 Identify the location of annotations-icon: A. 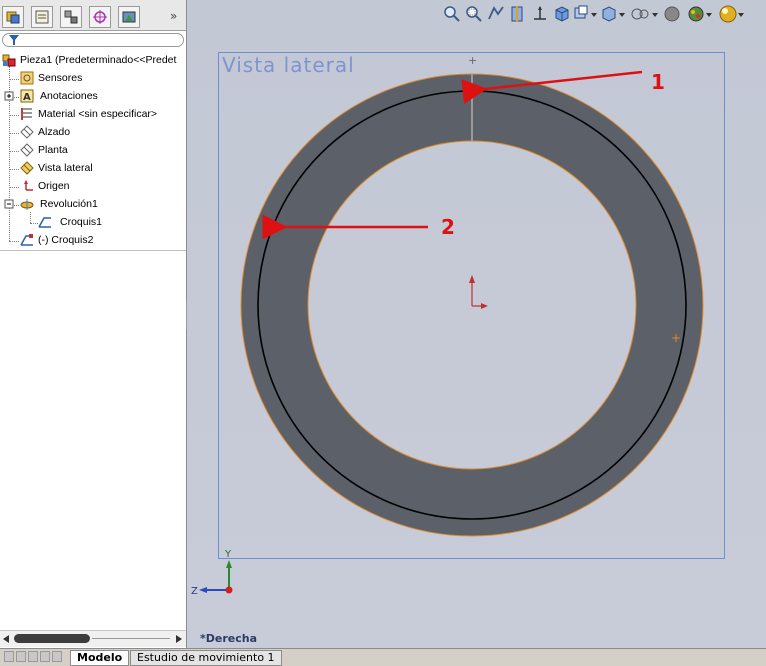
(27, 96).